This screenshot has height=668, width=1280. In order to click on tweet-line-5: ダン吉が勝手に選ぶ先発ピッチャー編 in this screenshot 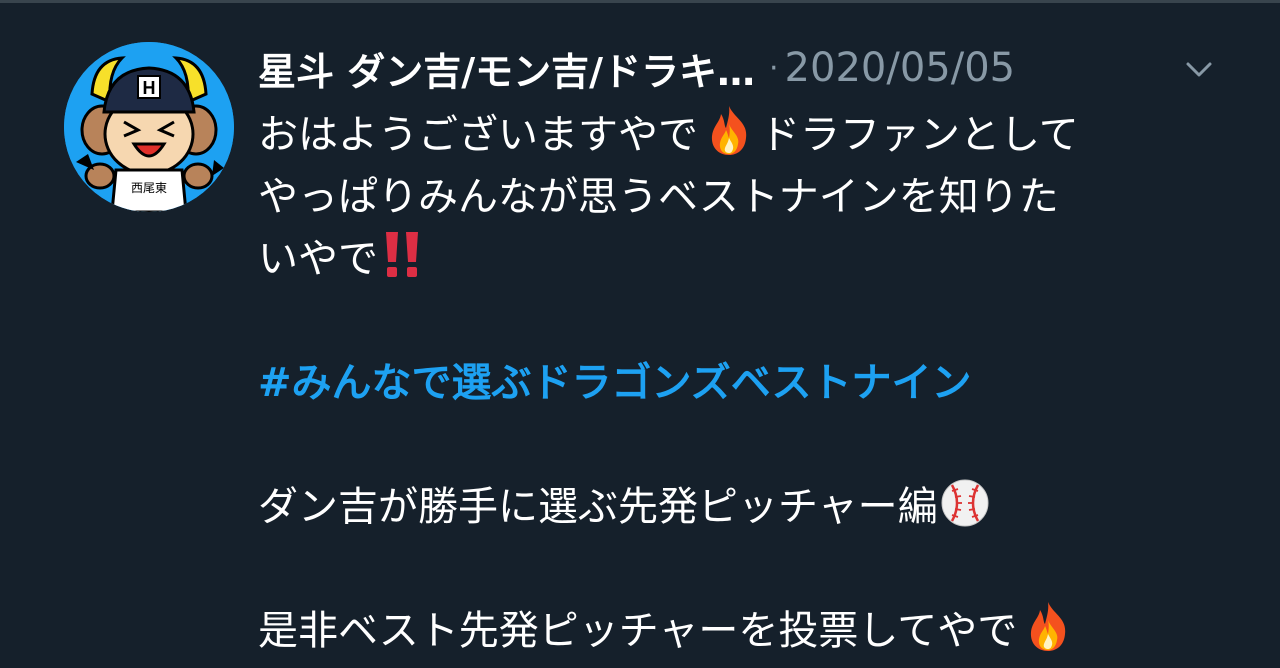, I will do `click(738, 507)`.